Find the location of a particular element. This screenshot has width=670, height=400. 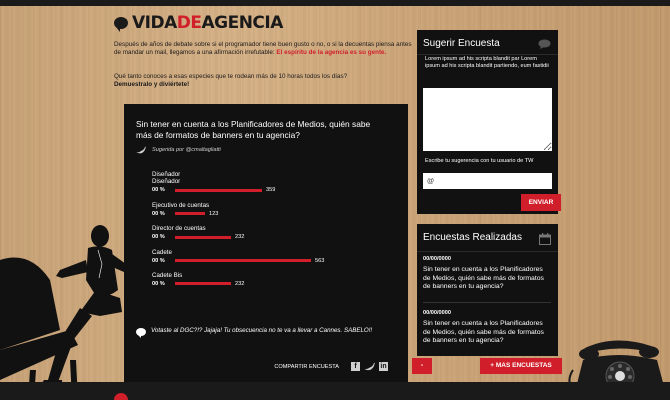

linkedin-icon: in is located at coordinates (383, 366).